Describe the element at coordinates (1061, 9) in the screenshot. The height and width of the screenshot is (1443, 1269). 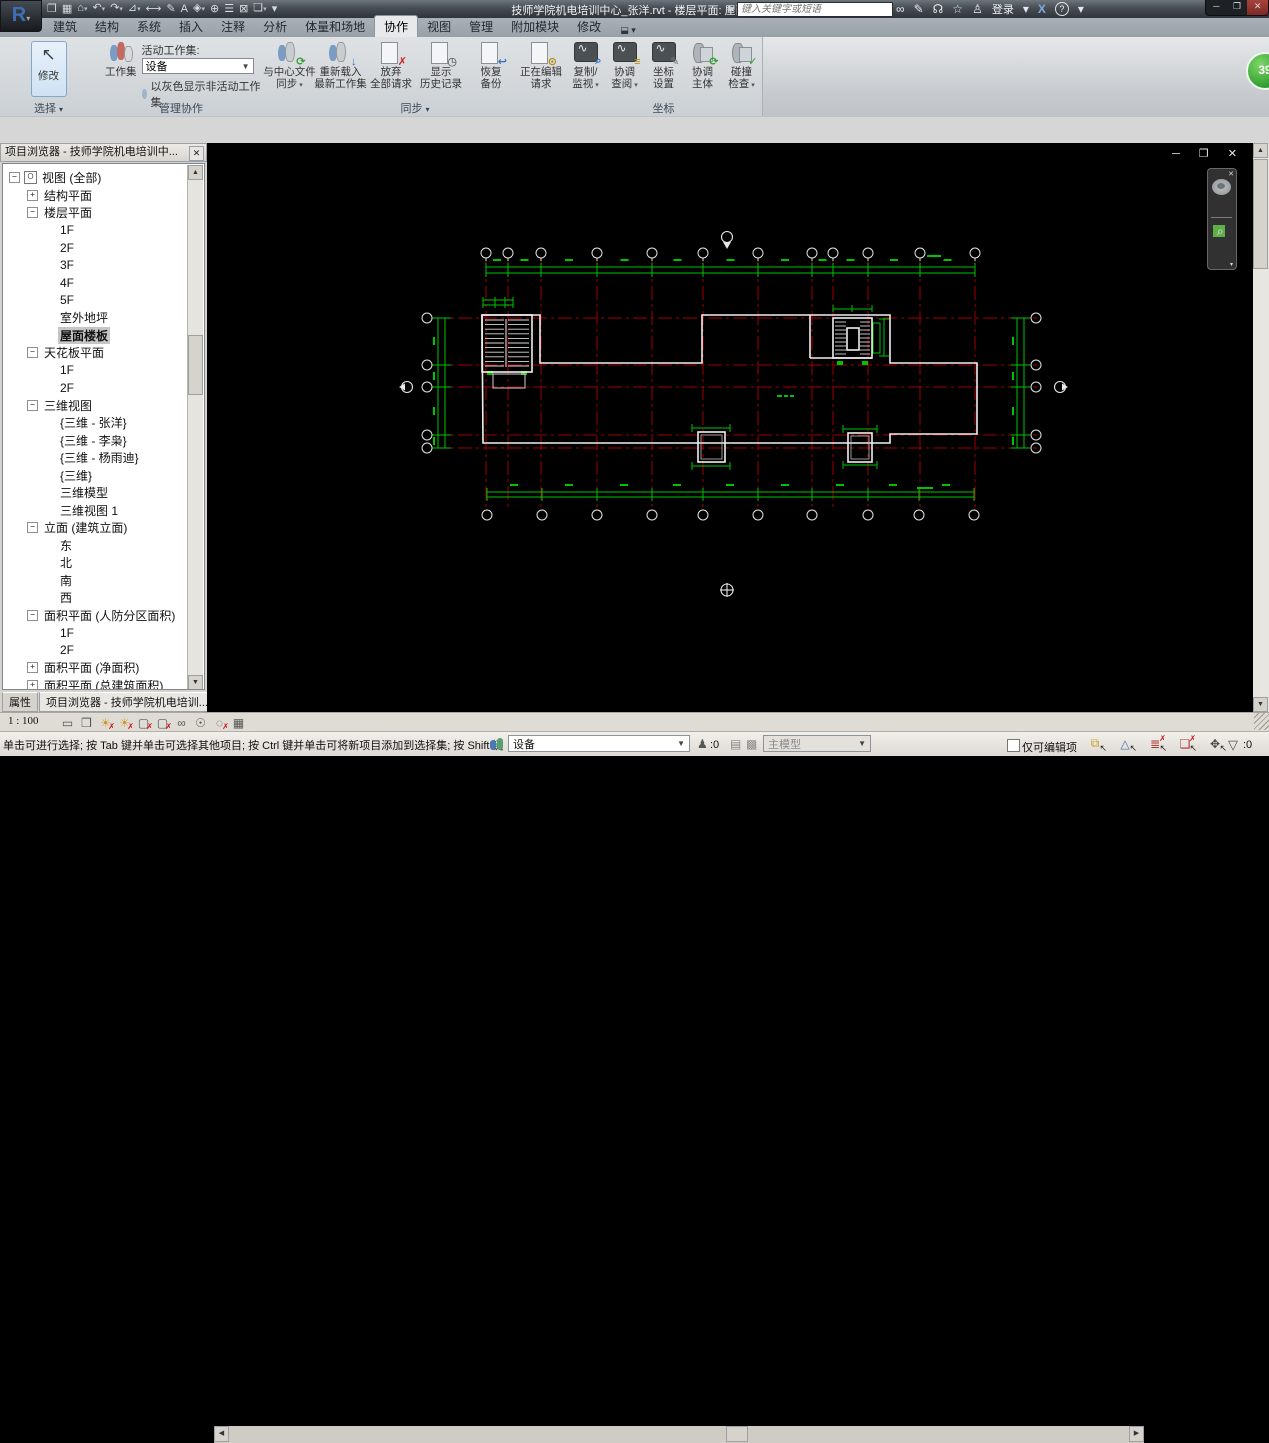
I see `help-icon: ?` at that location.